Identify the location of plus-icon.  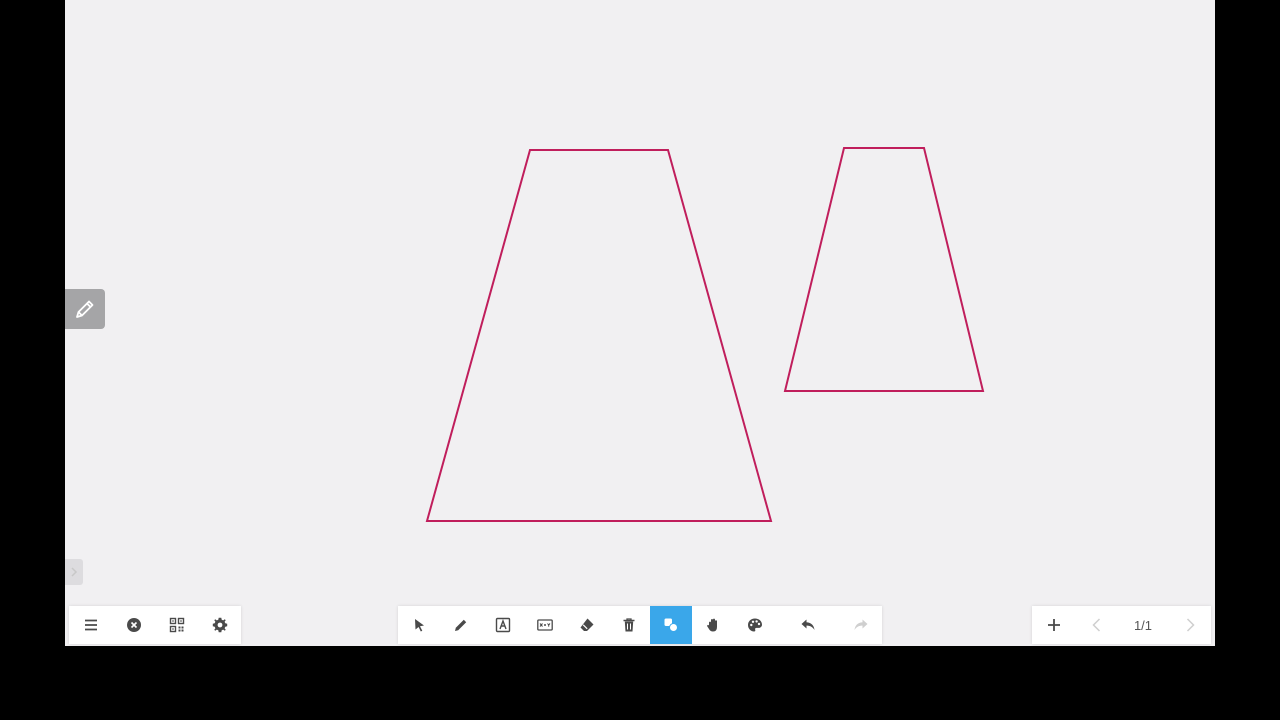
(1053, 625).